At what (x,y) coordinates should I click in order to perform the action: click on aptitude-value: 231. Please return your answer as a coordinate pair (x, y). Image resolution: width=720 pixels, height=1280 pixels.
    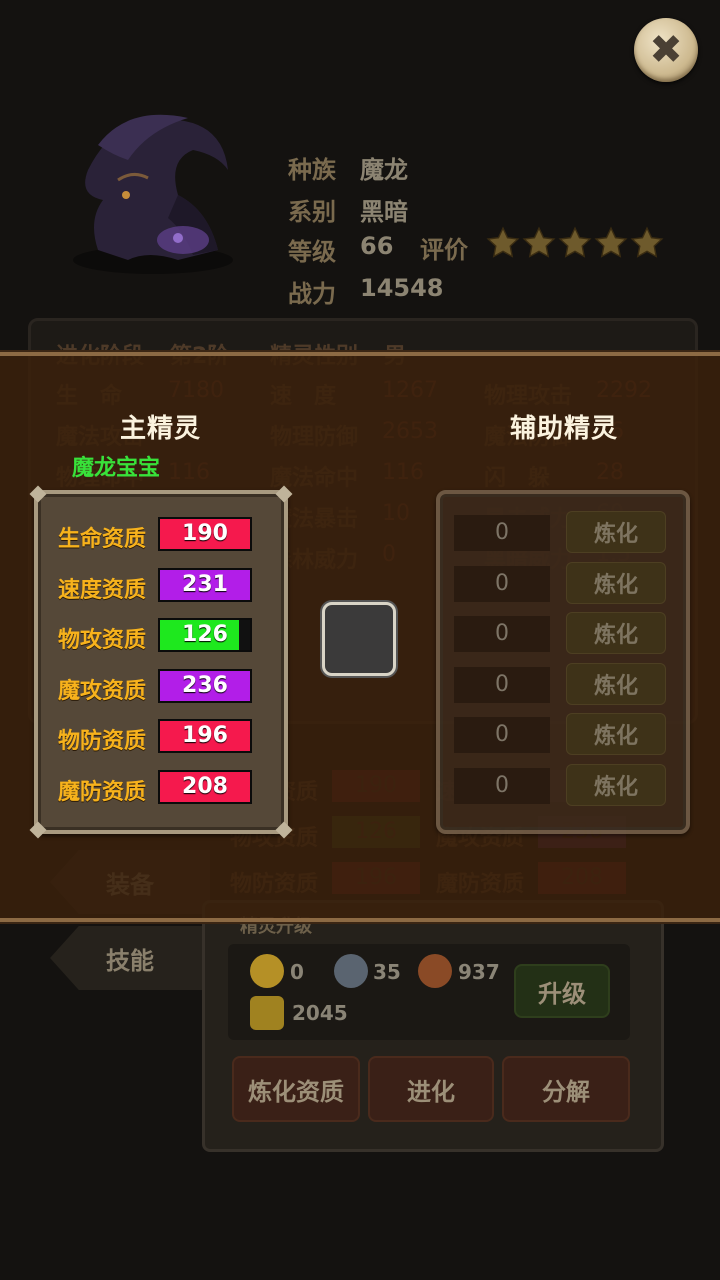
    Looking at the image, I should click on (205, 584).